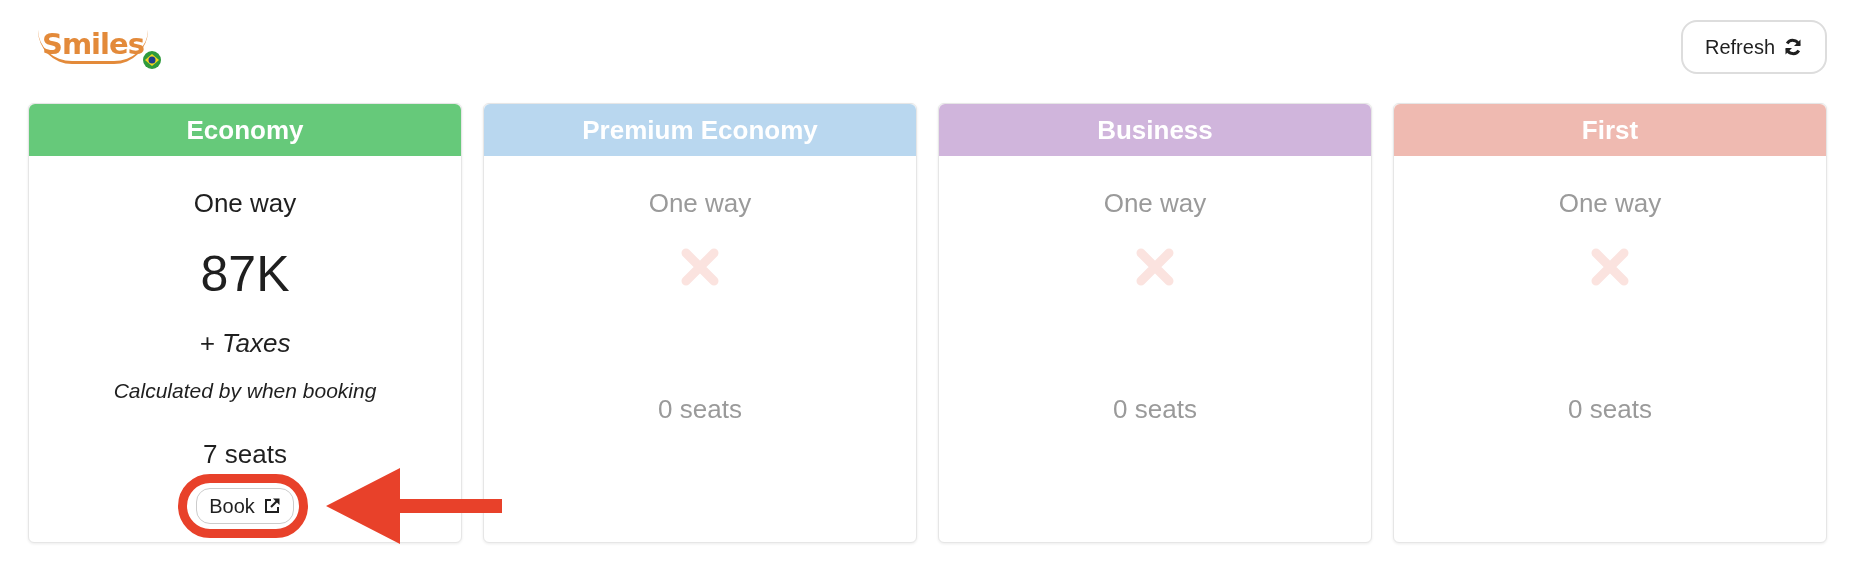 Image resolution: width=1866 pixels, height=580 pixels. I want to click on seats-count: 7 seats, so click(245, 454).